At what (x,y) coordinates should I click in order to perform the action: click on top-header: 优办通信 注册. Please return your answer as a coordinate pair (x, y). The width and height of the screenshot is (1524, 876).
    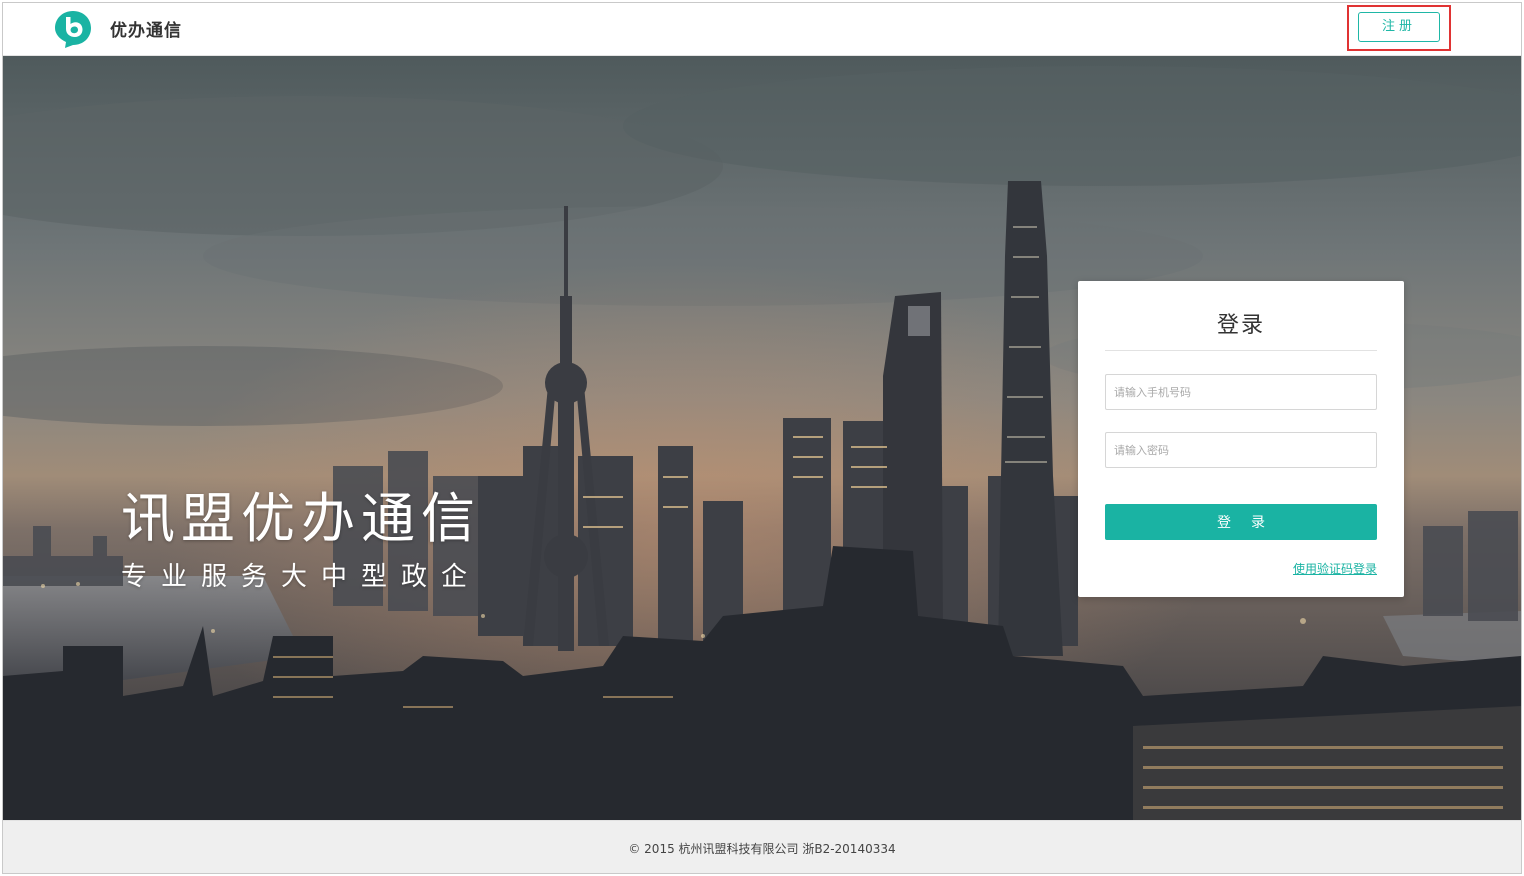
    Looking at the image, I should click on (762, 29).